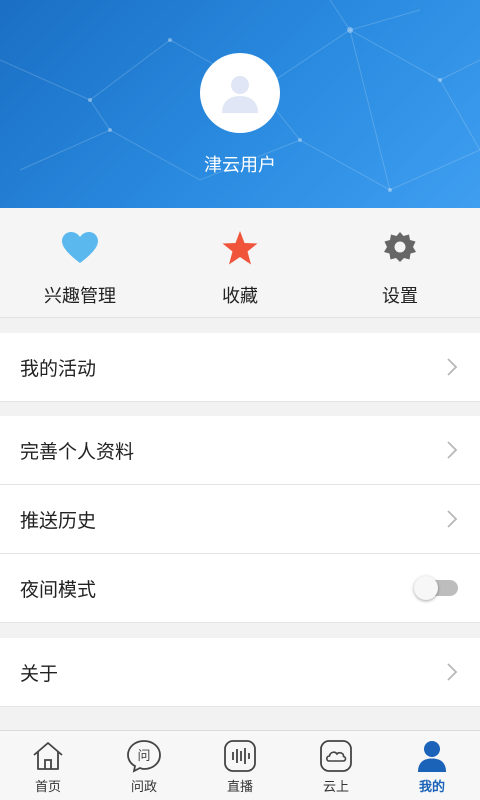 This screenshot has width=480, height=800. What do you see at coordinates (426, 588) in the screenshot?
I see `toggle-knob` at bounding box center [426, 588].